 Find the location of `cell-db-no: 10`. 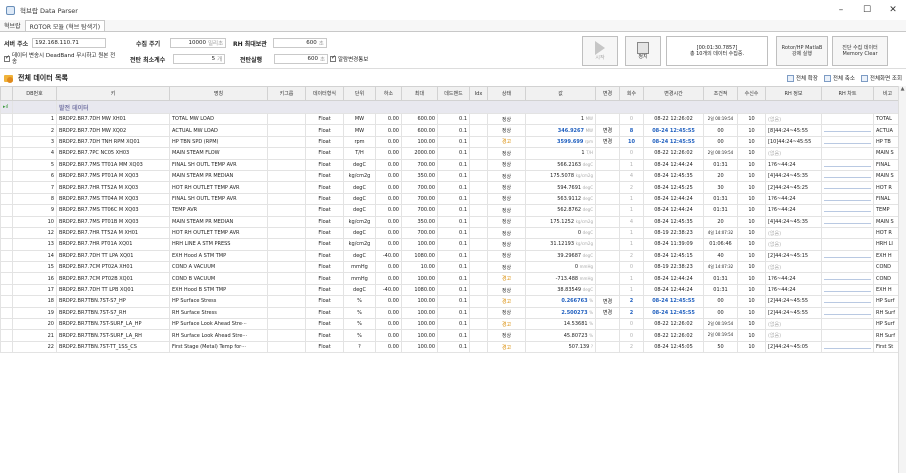

cell-db-no: 10 is located at coordinates (34, 221).